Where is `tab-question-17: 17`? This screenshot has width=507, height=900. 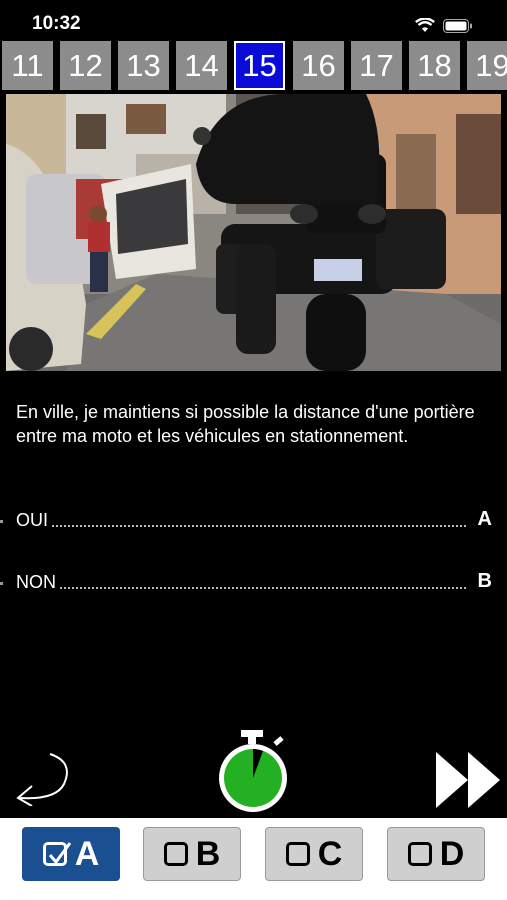
tab-question-17: 17 is located at coordinates (376, 65).